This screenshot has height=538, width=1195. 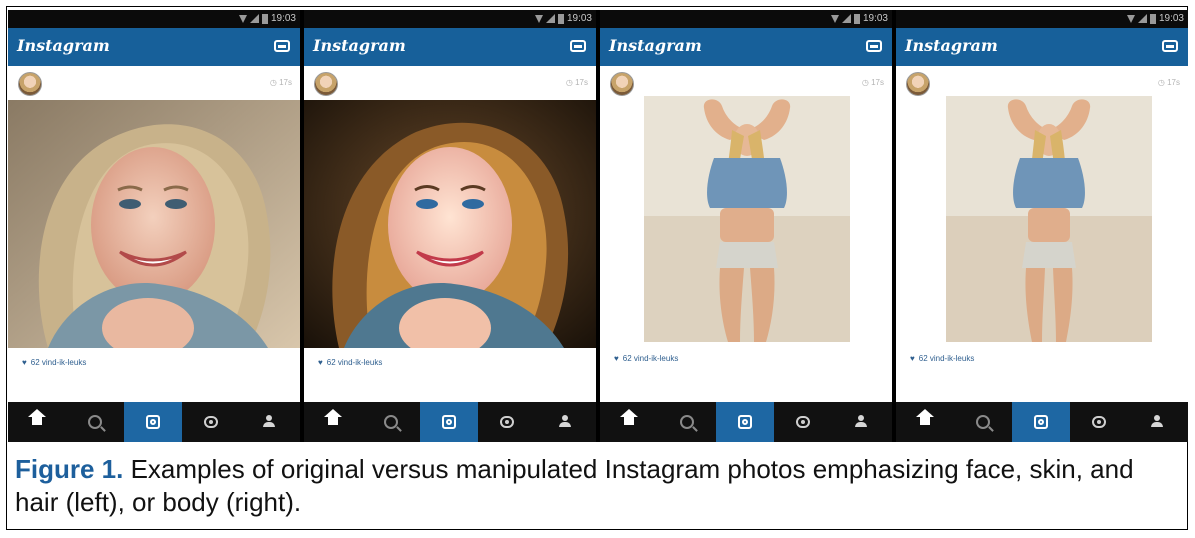 What do you see at coordinates (69, 469) in the screenshot?
I see `figure-label: Figure 1.` at bounding box center [69, 469].